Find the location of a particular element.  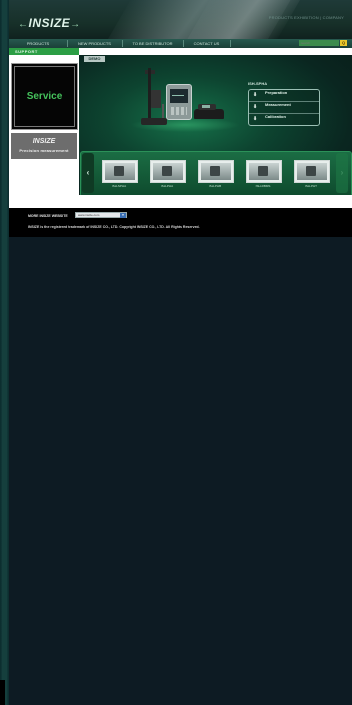

website-select: www.insize.com ▼ is located at coordinates (101, 215).